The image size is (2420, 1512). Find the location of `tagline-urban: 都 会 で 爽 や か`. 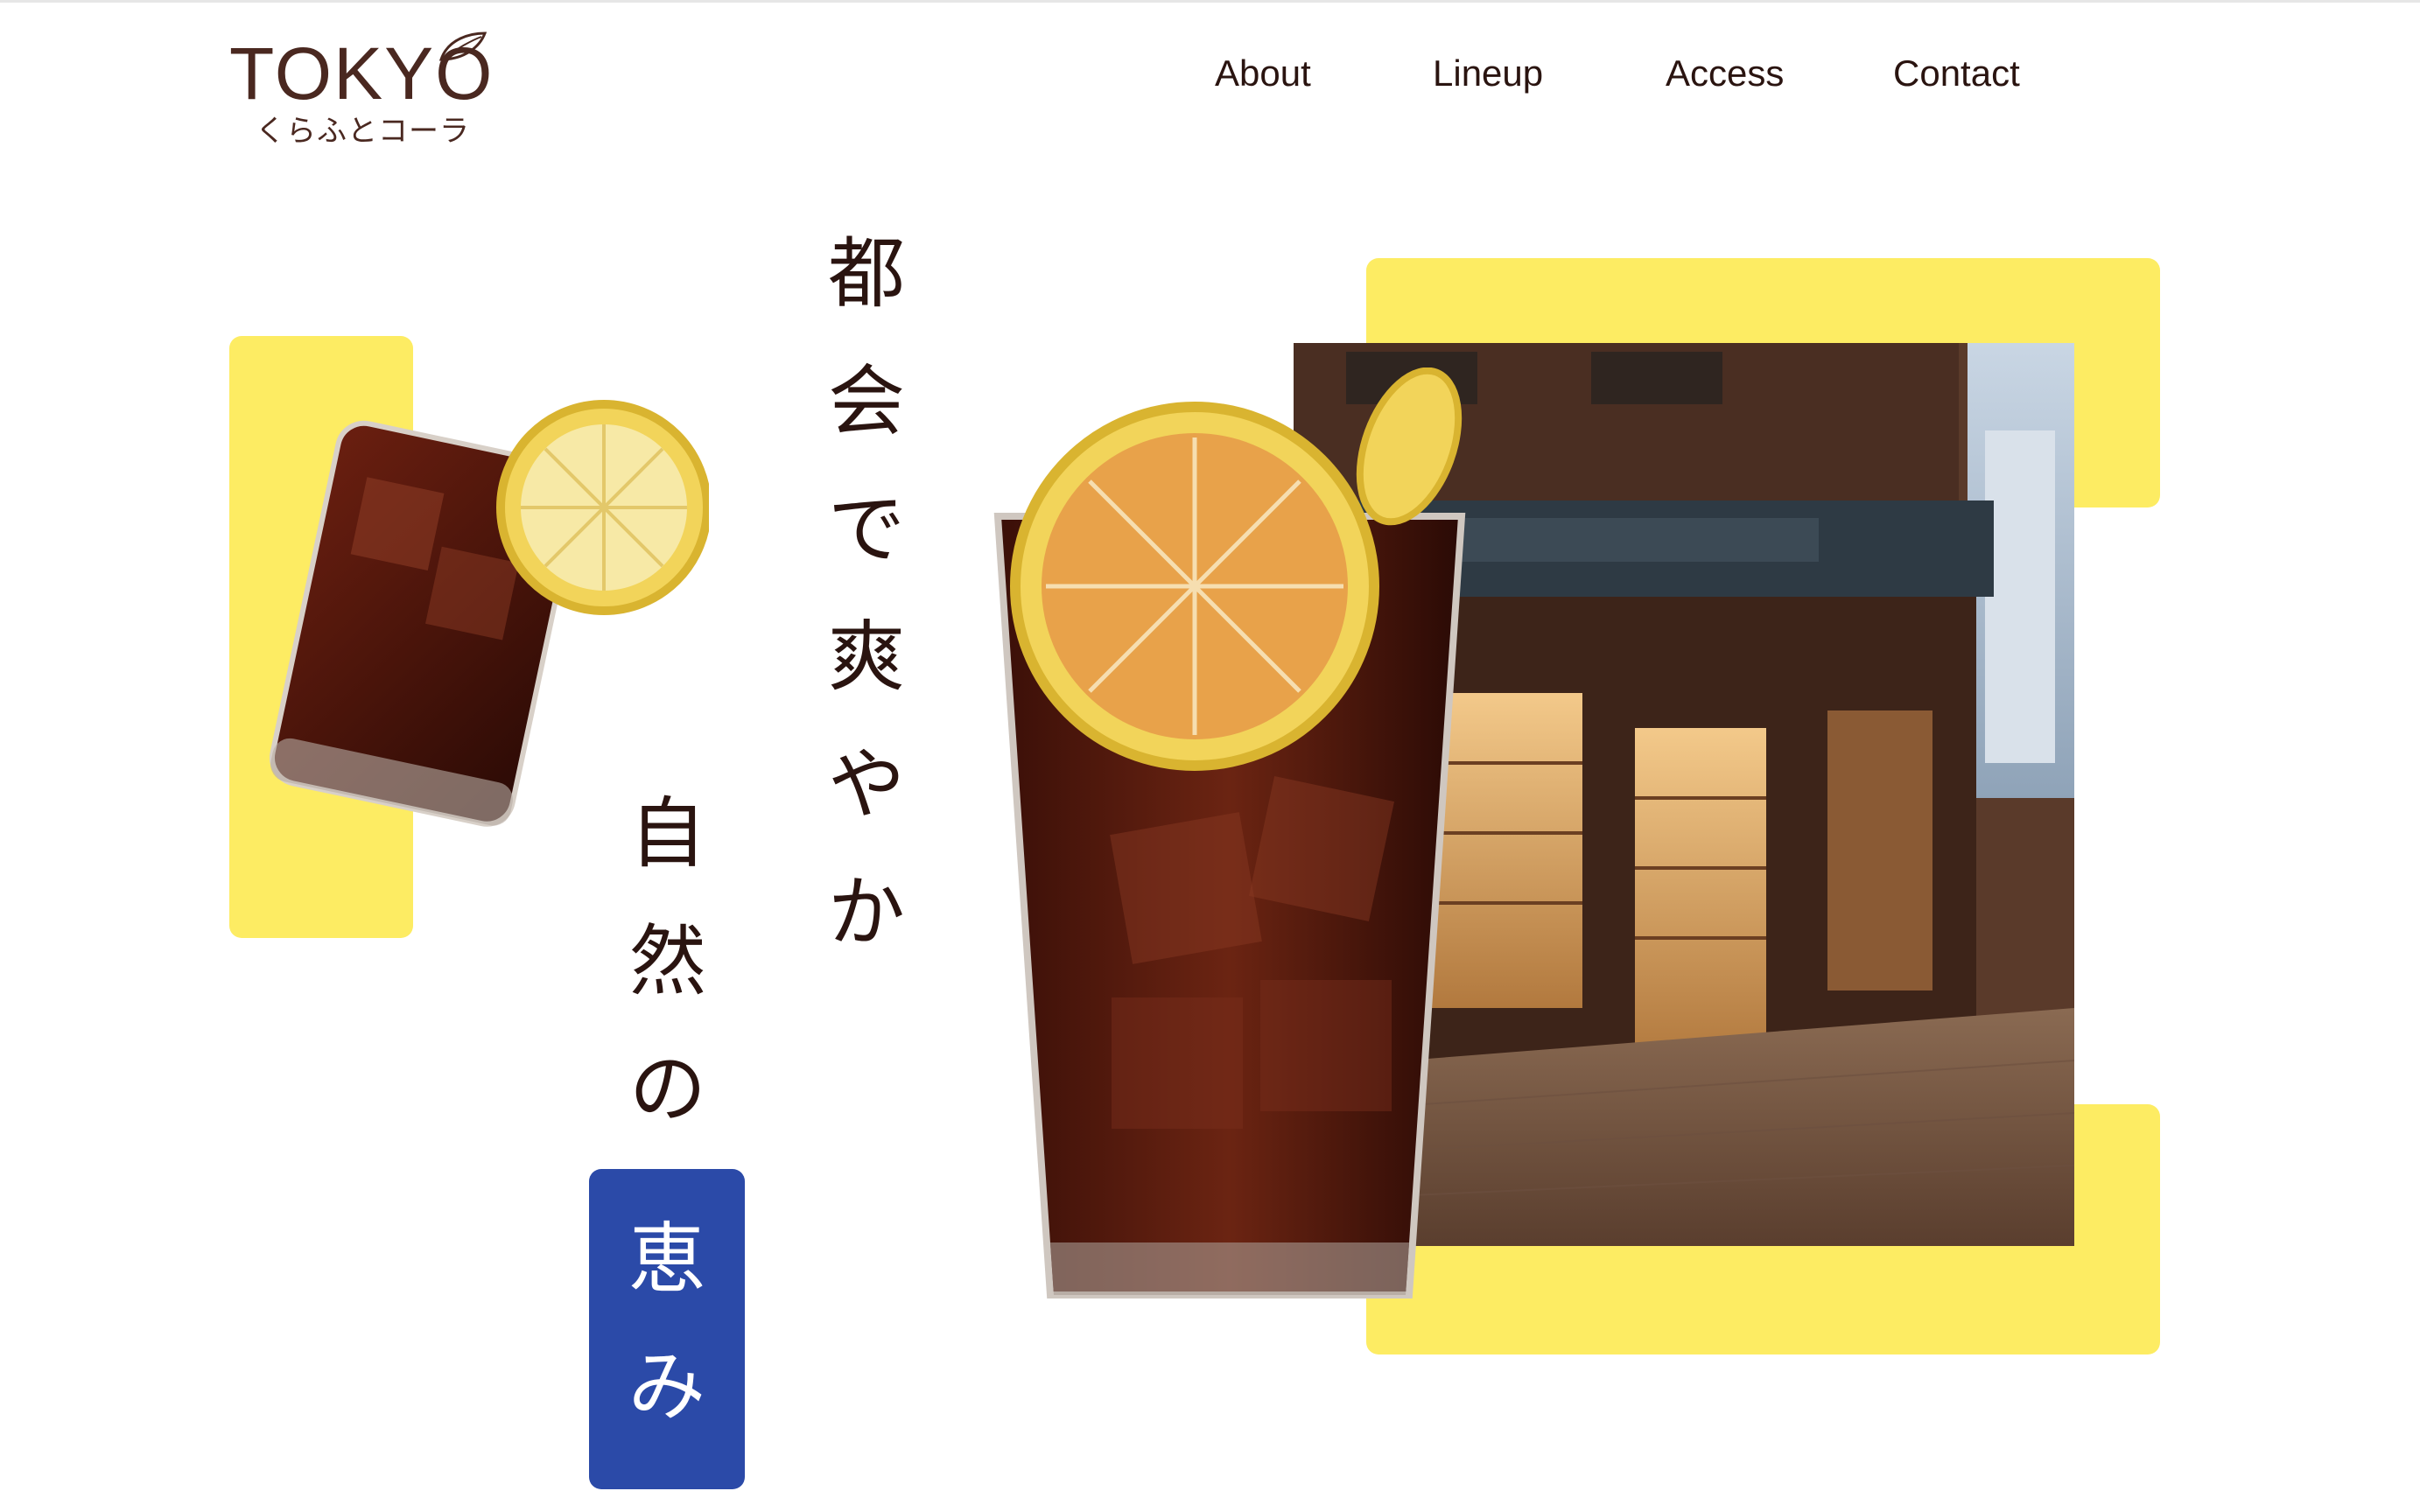

tagline-urban: 都 会 で 爽 や か is located at coordinates (866, 593).